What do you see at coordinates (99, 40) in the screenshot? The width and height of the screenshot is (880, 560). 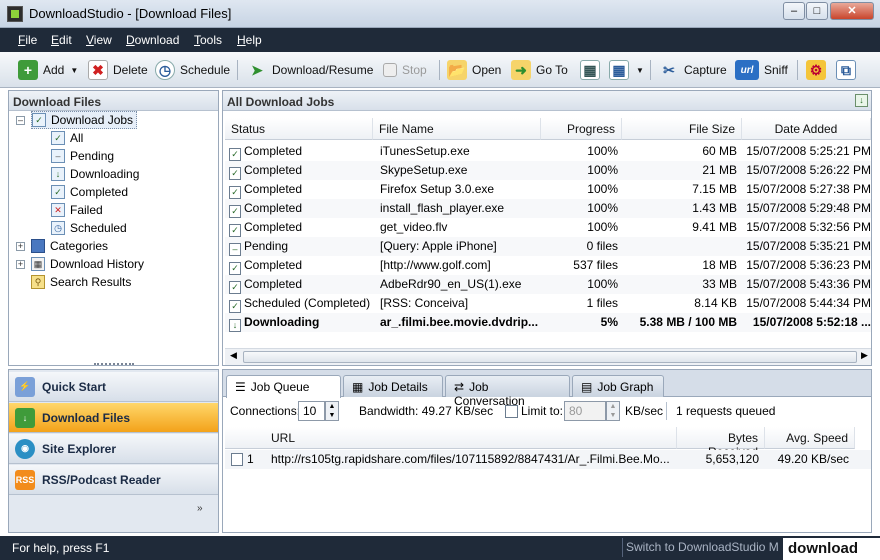 I see `menu-view: View` at bounding box center [99, 40].